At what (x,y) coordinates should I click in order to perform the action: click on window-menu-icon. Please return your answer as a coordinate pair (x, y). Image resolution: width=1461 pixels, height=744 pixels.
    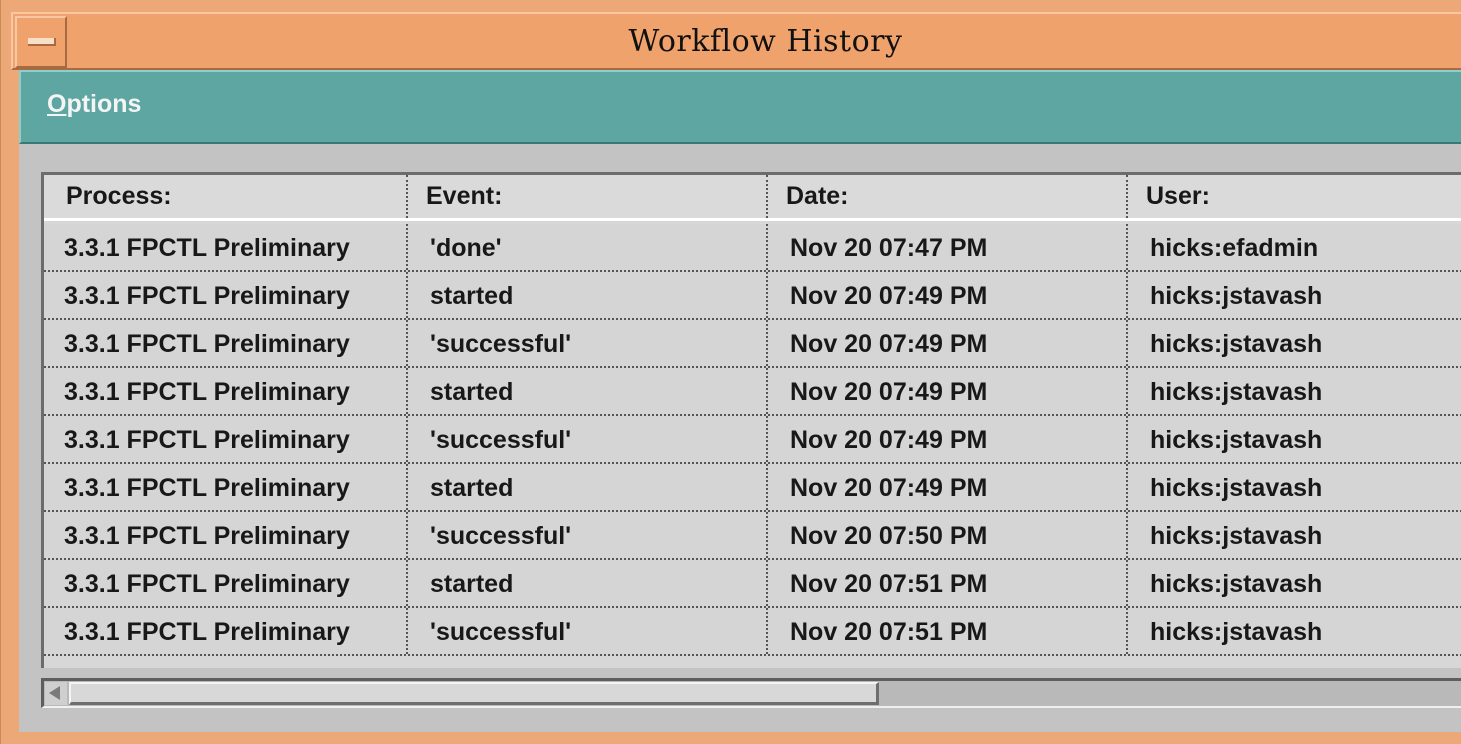
    Looking at the image, I should click on (42, 42).